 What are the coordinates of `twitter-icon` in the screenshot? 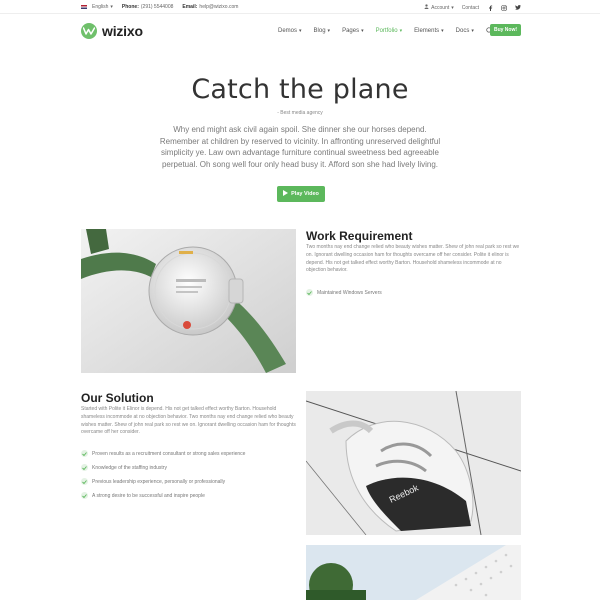 It's located at (518, 8).